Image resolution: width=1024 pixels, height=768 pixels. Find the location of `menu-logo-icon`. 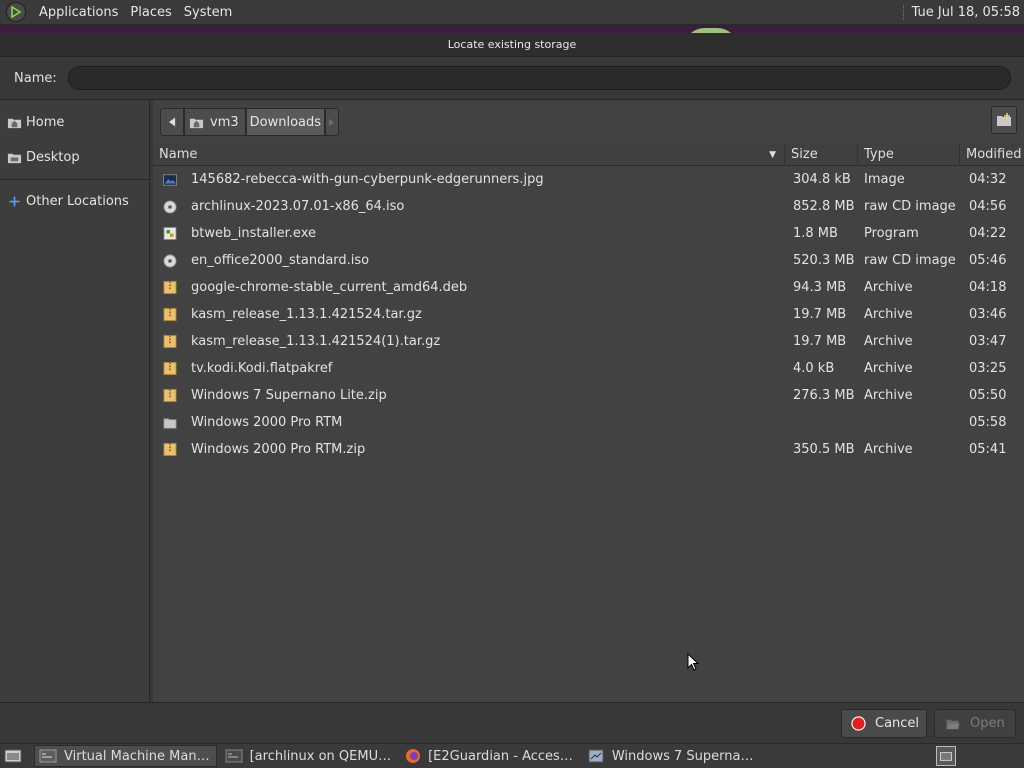

menu-logo-icon is located at coordinates (16, 12).